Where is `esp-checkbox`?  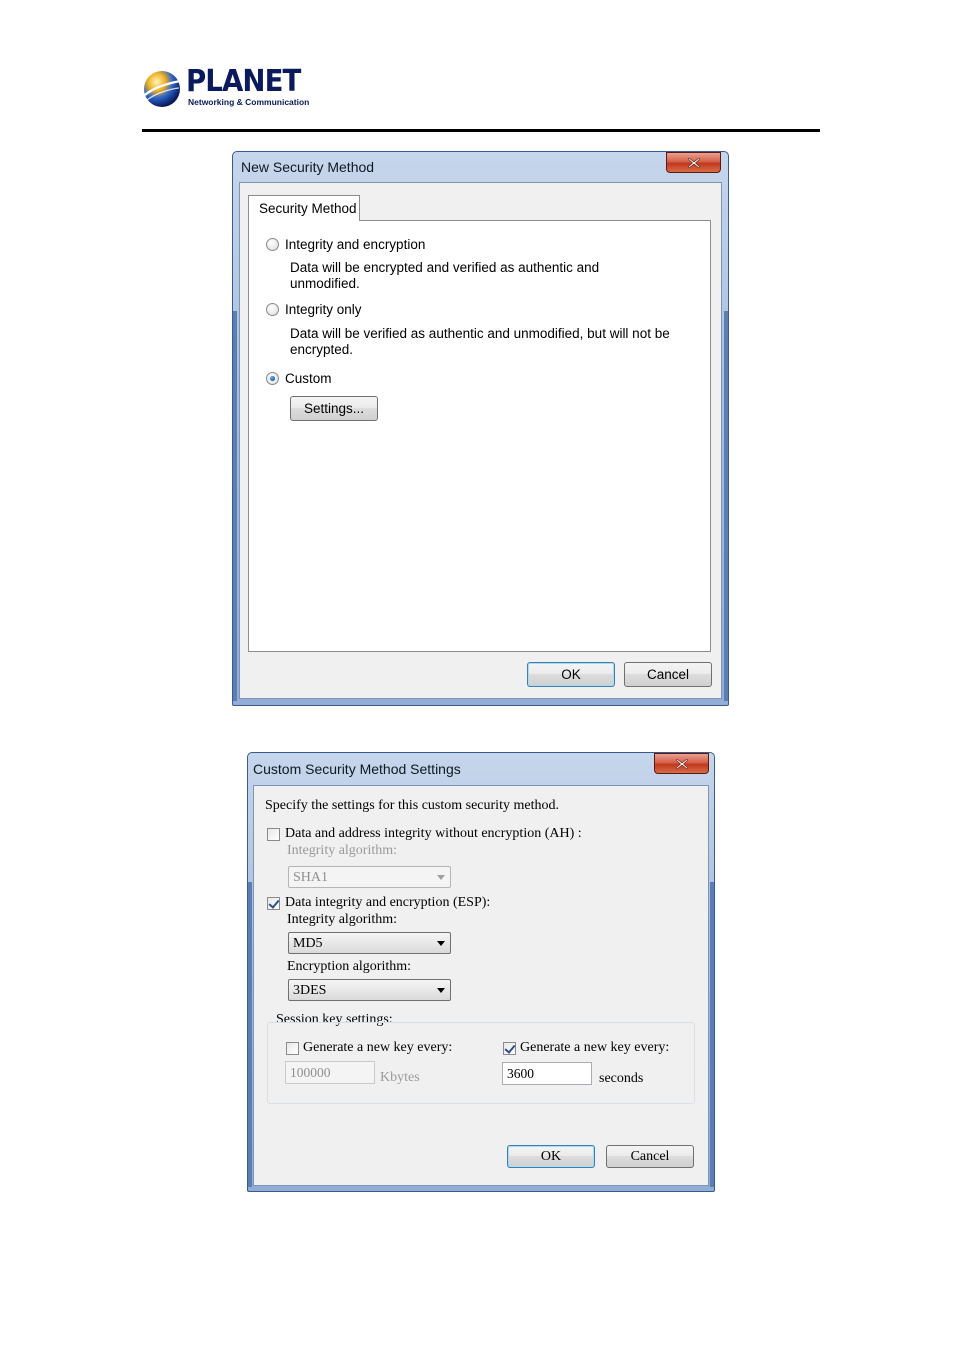 esp-checkbox is located at coordinates (273, 903).